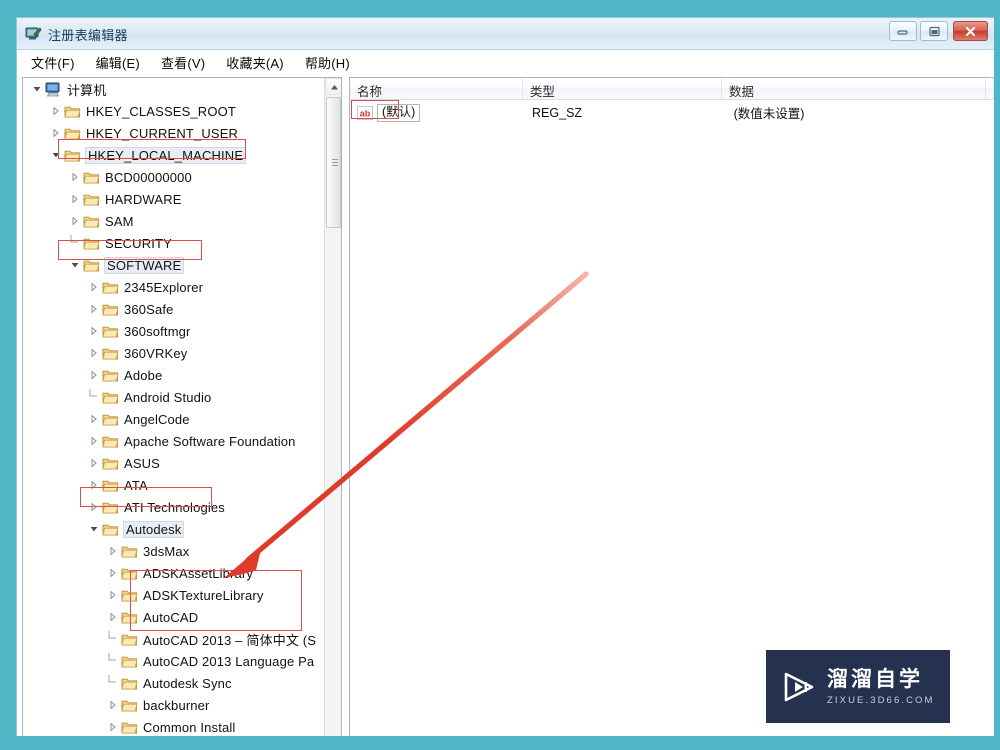 The width and height of the screenshot is (1000, 750). I want to click on tree-item: HKEY_LOCAL_MACHINE, so click(173, 155).